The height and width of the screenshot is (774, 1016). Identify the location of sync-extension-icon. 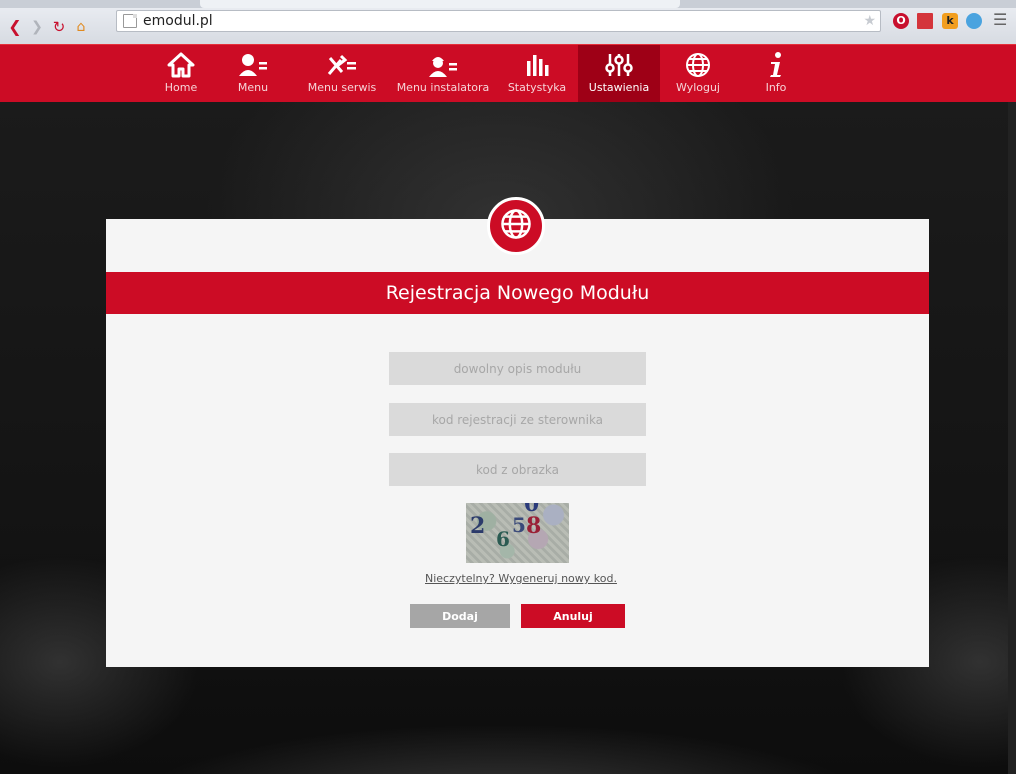
(974, 21).